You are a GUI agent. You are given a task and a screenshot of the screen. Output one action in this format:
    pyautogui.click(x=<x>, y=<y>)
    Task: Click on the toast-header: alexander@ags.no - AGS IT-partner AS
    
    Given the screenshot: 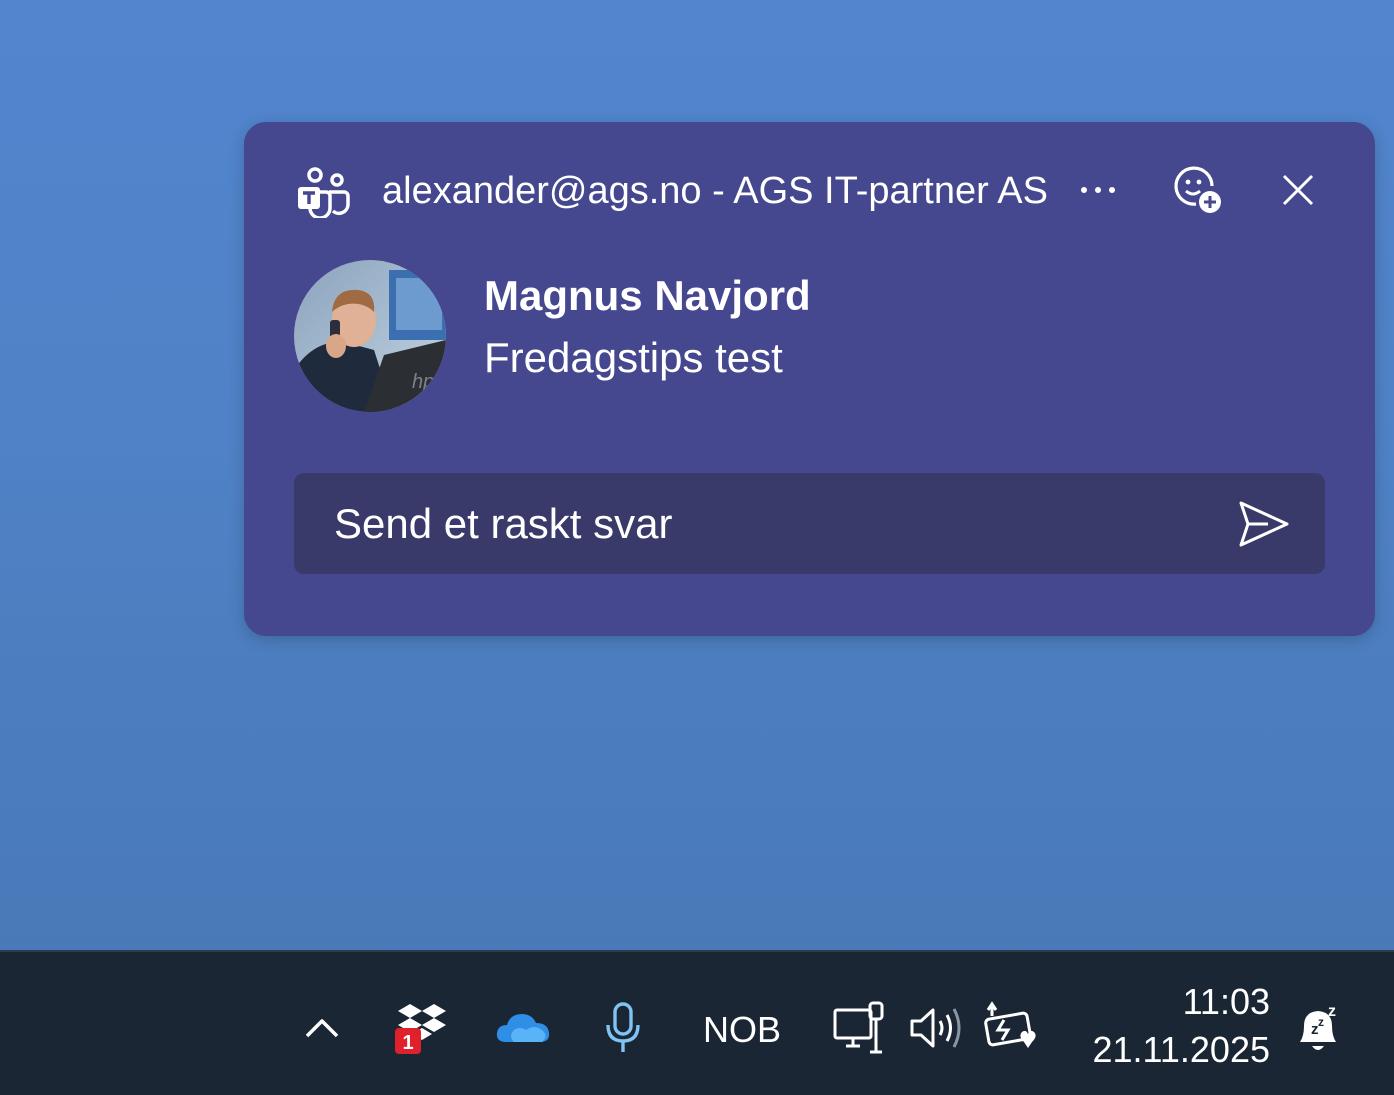 What is the action you would take?
    pyautogui.click(x=809, y=192)
    